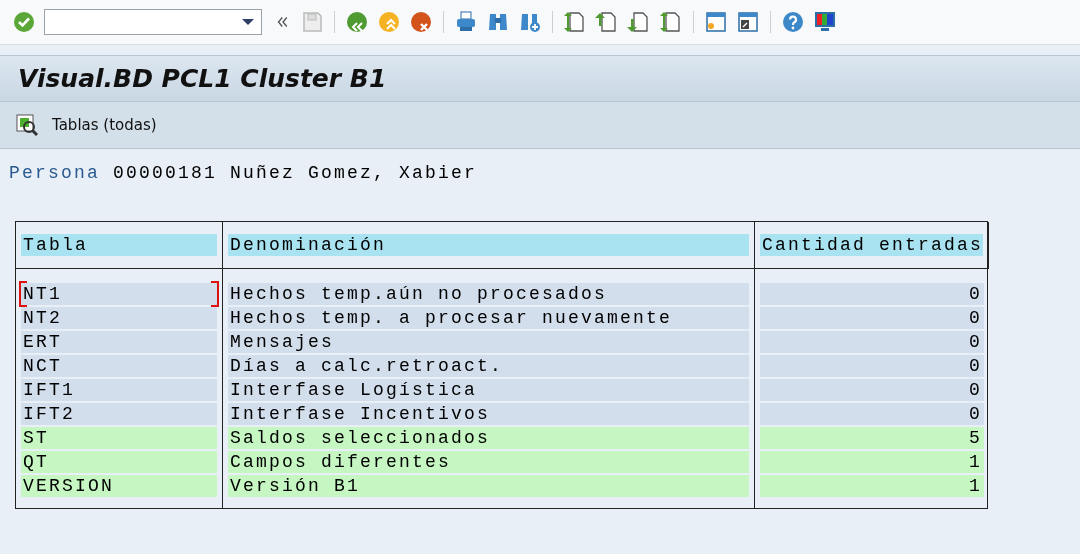  Describe the element at coordinates (488, 294) in the screenshot. I see `table-cell: Hechos temp.aún no procesados` at that location.